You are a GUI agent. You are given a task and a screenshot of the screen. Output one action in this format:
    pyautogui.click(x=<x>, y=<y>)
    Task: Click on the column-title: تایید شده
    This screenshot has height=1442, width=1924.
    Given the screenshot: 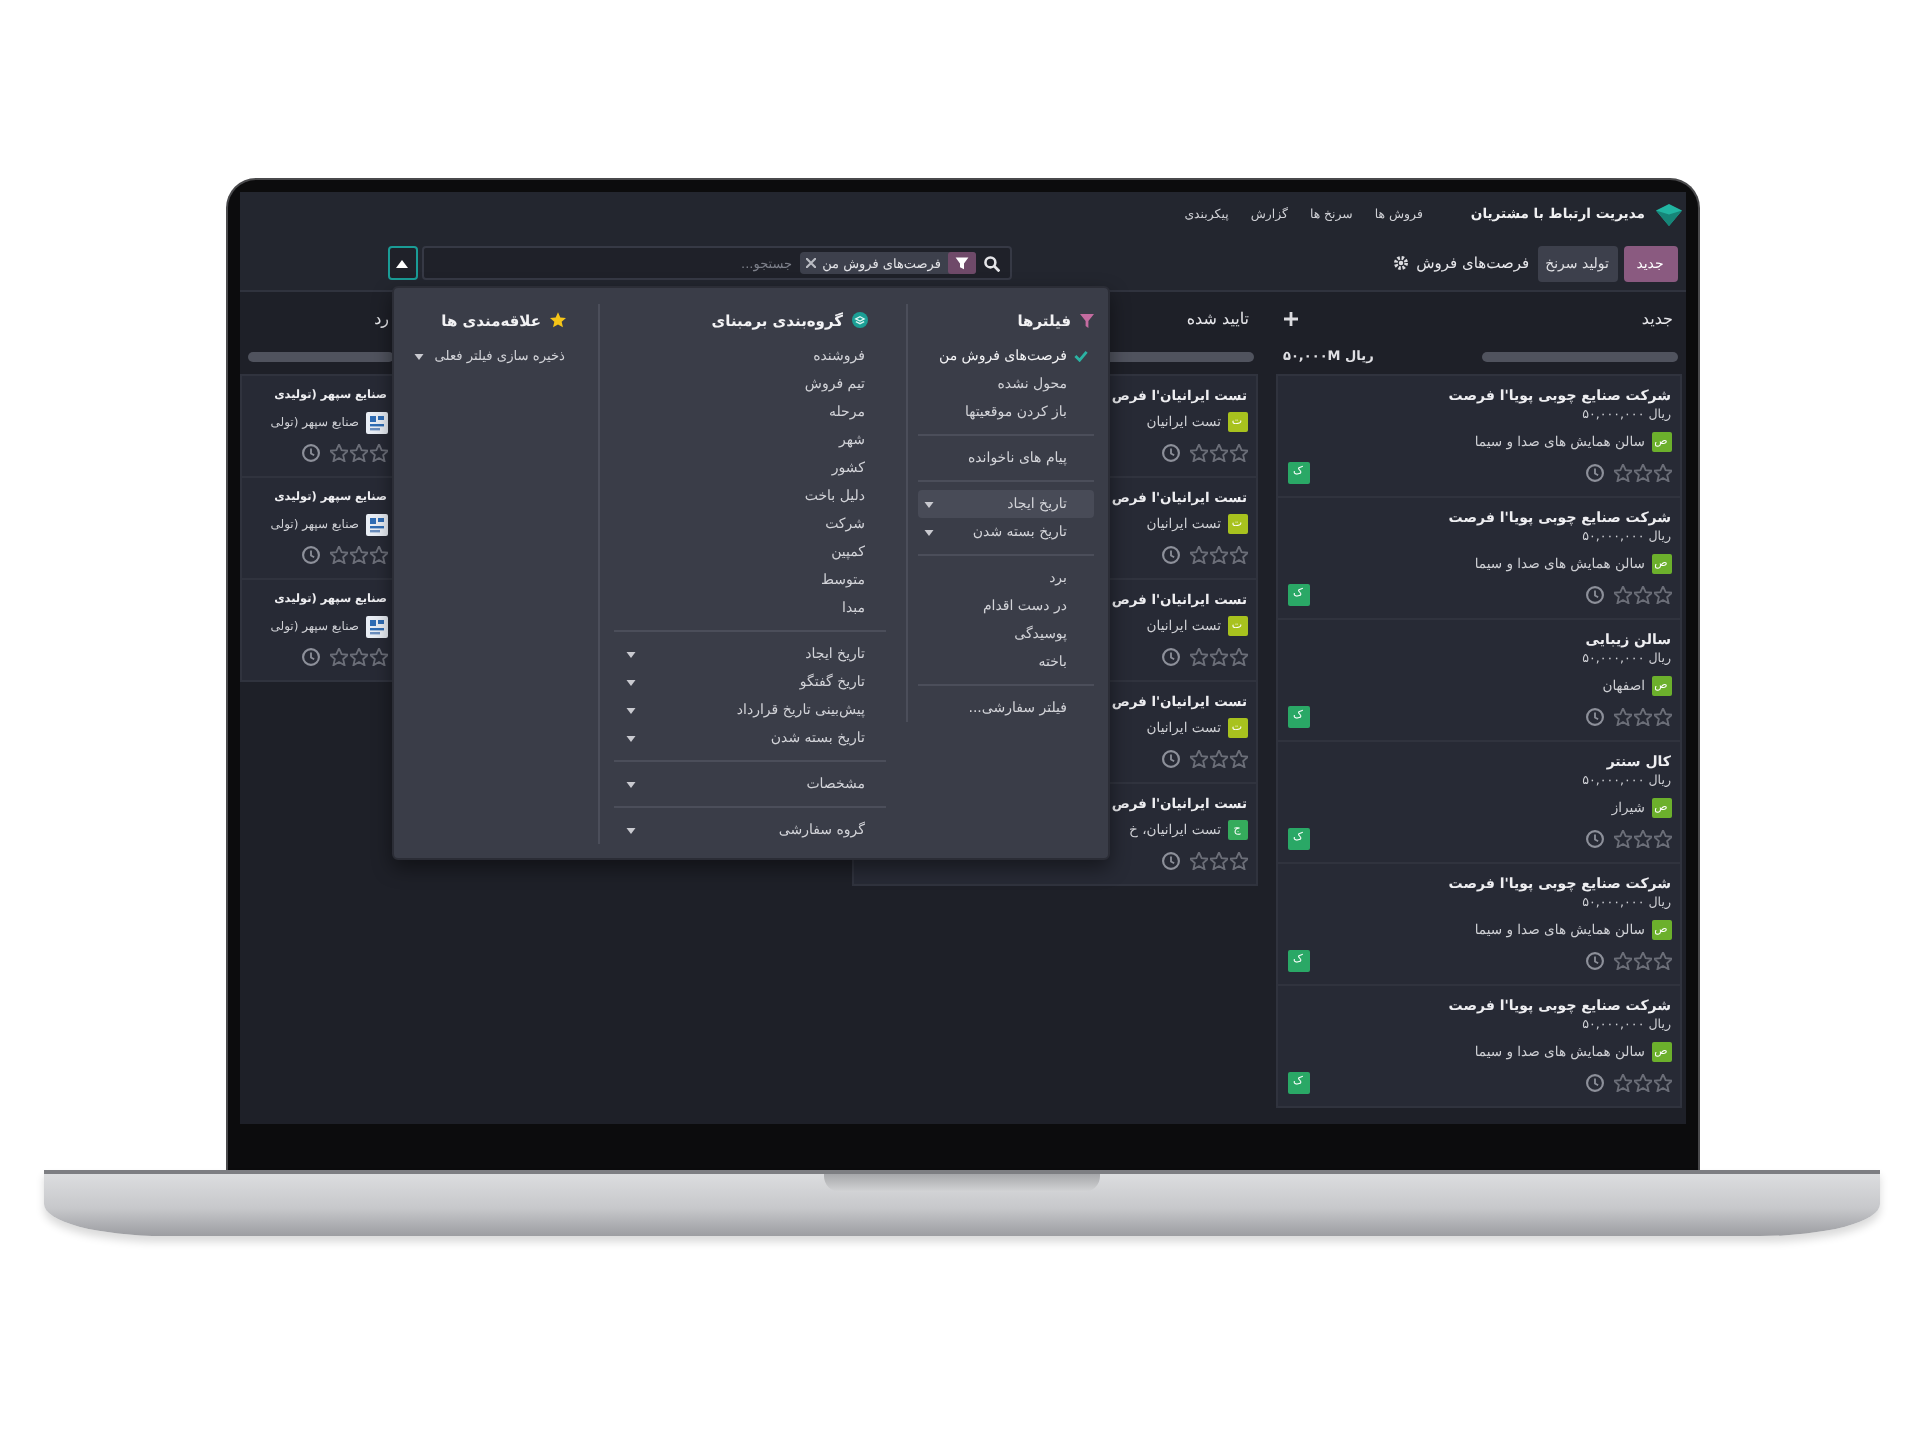 What is the action you would take?
    pyautogui.click(x=1217, y=318)
    